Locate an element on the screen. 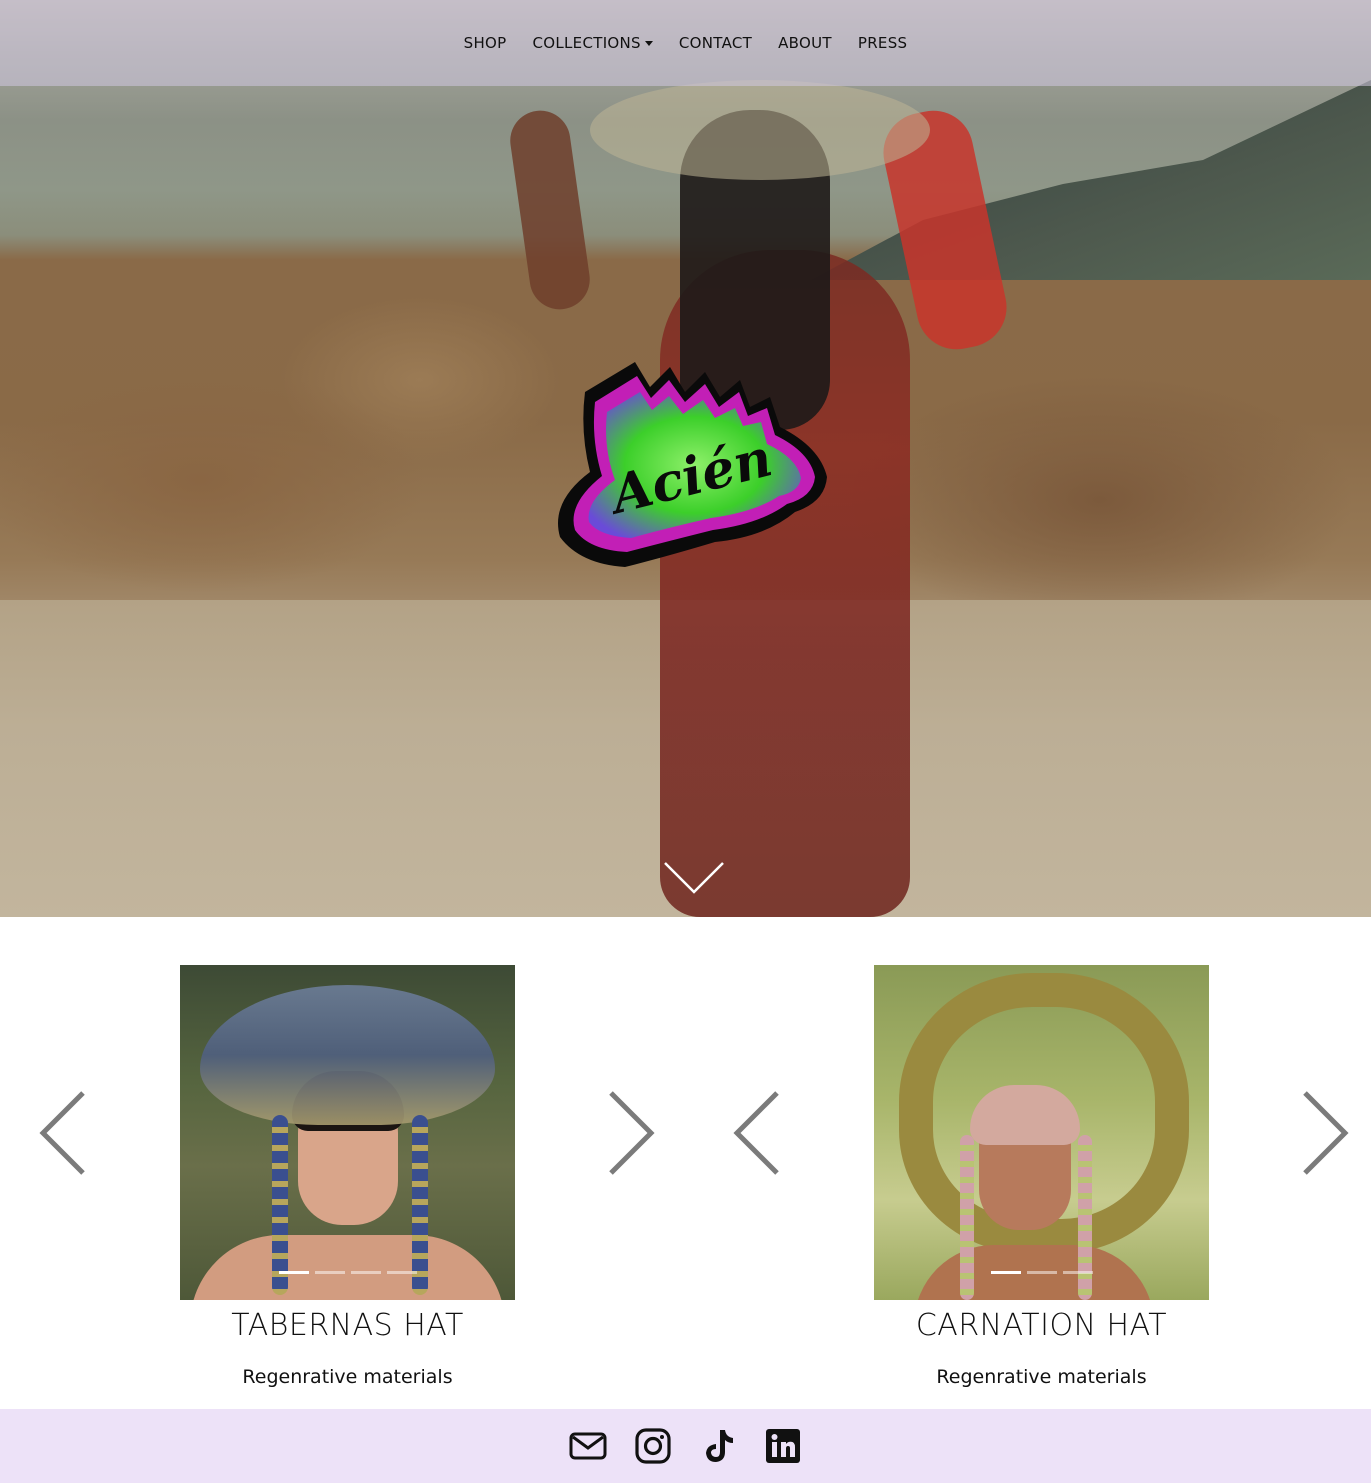  product-card-carnation: CARNATION HAT Regenrative materials is located at coordinates (1032, 1185).